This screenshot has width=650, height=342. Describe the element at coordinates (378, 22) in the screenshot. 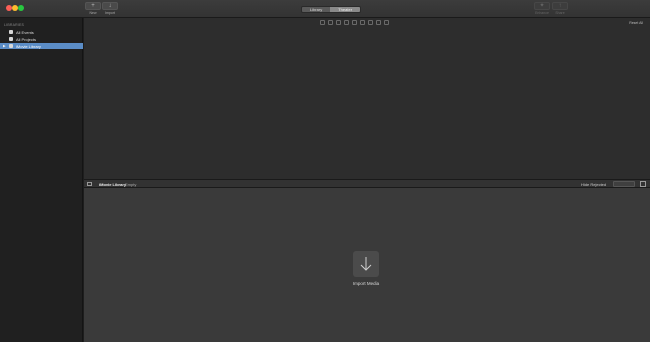

I see `clip-filter-icon` at that location.